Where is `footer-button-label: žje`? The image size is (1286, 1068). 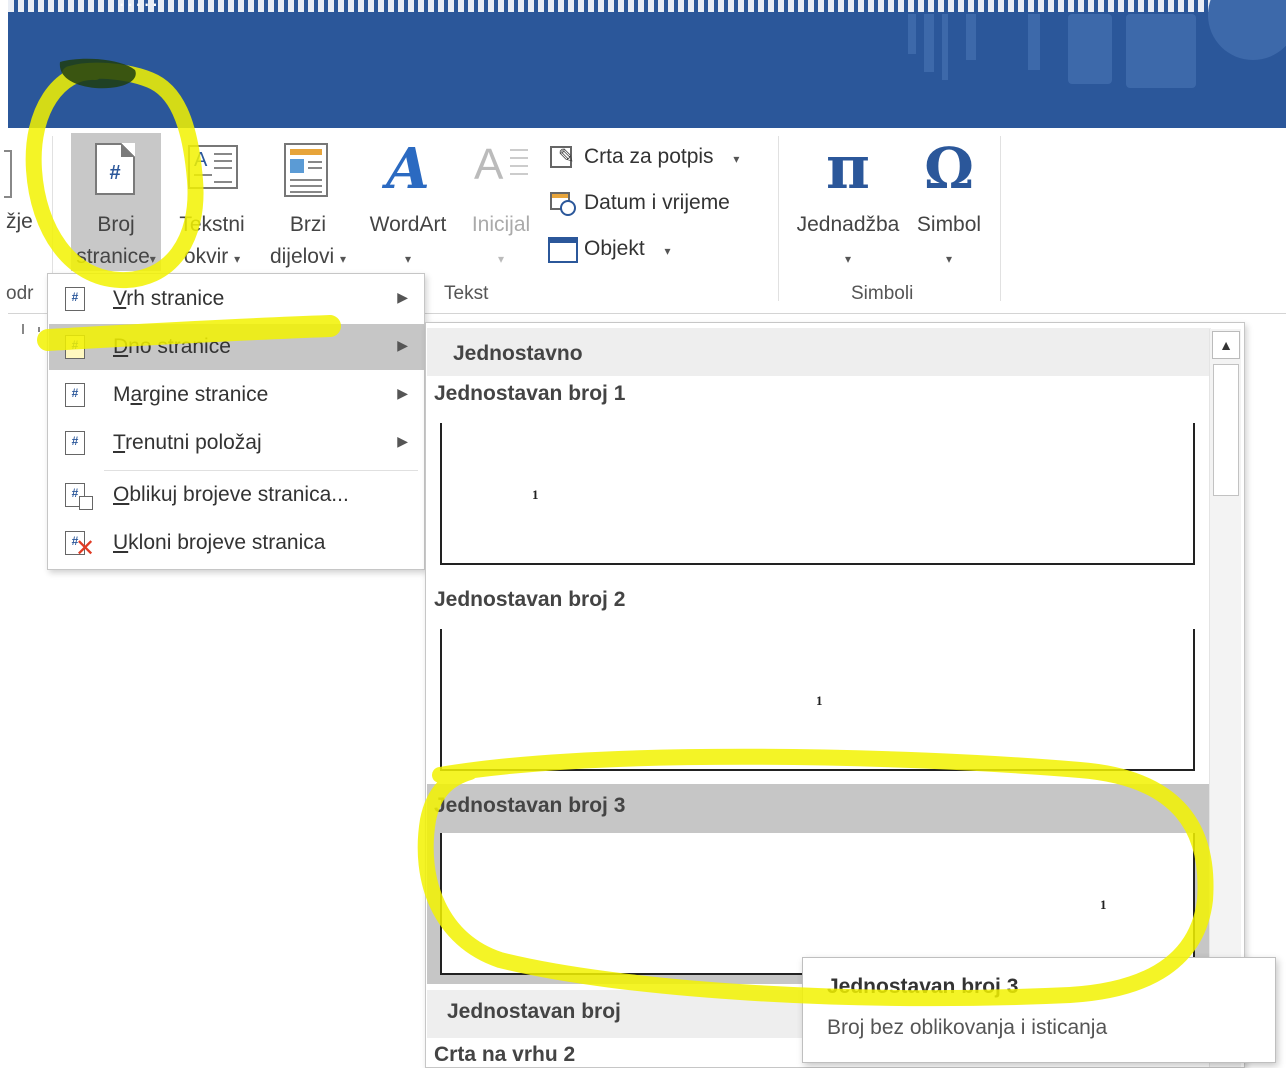 footer-button-label: žje is located at coordinates (19, 221).